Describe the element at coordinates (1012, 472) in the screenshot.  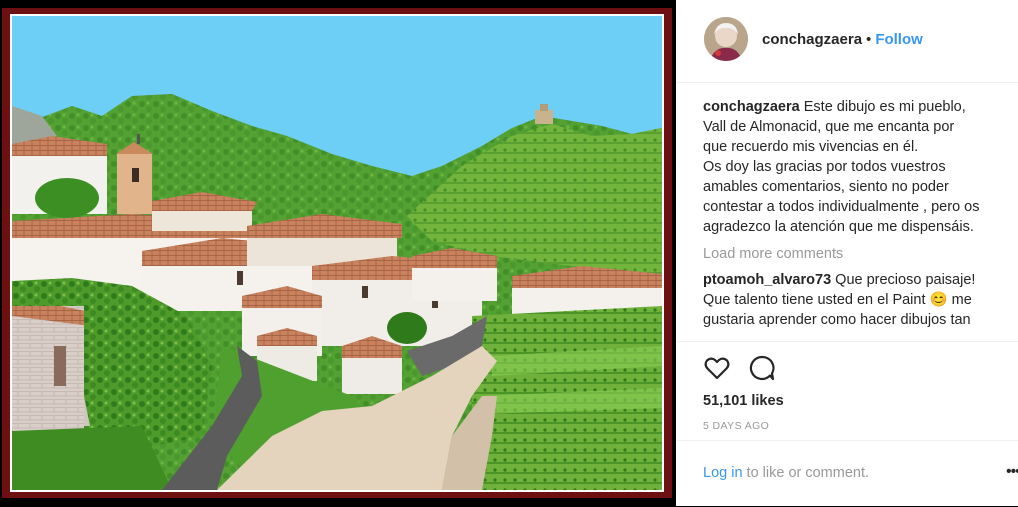
I see `more-options-icon: •••` at that location.